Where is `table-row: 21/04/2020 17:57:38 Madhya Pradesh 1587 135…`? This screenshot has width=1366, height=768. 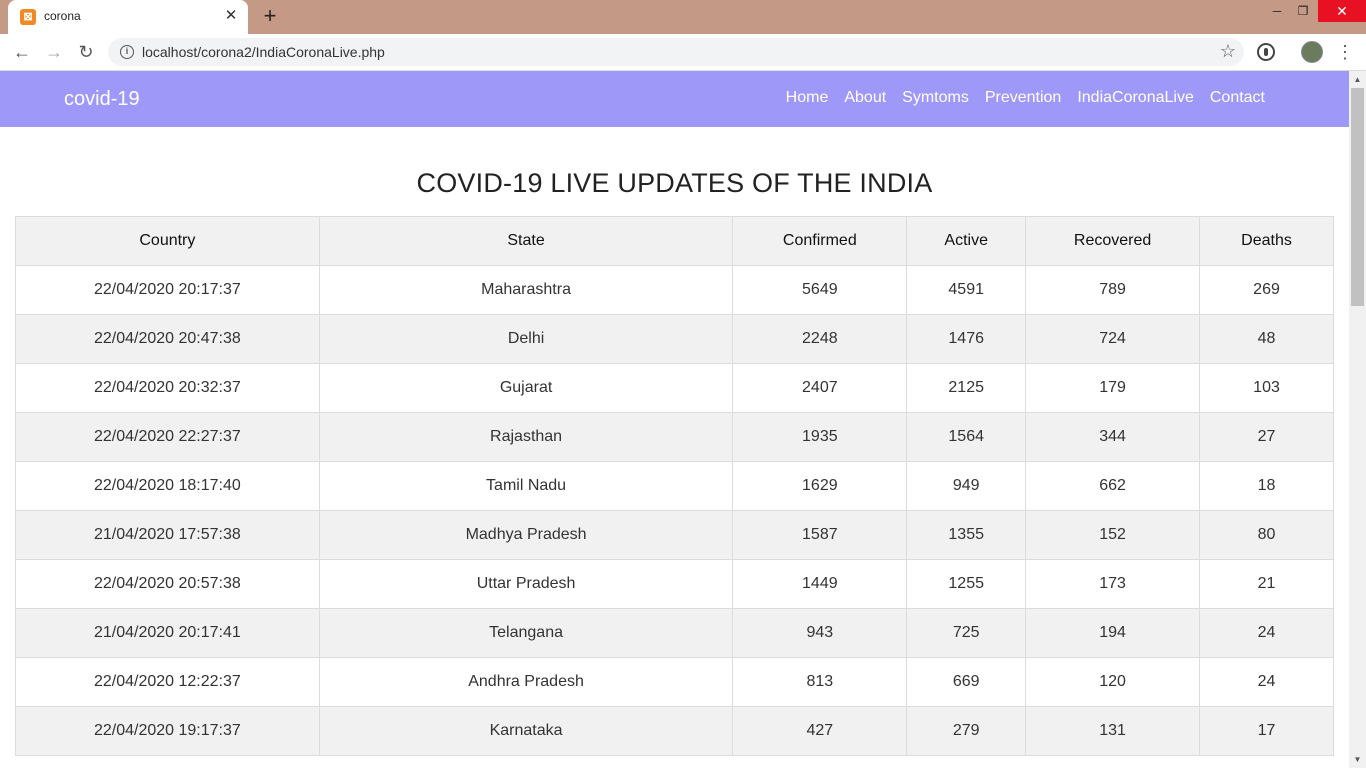 table-row: 21/04/2020 17:57:38 Madhya Pradesh 1587 135… is located at coordinates (674, 535).